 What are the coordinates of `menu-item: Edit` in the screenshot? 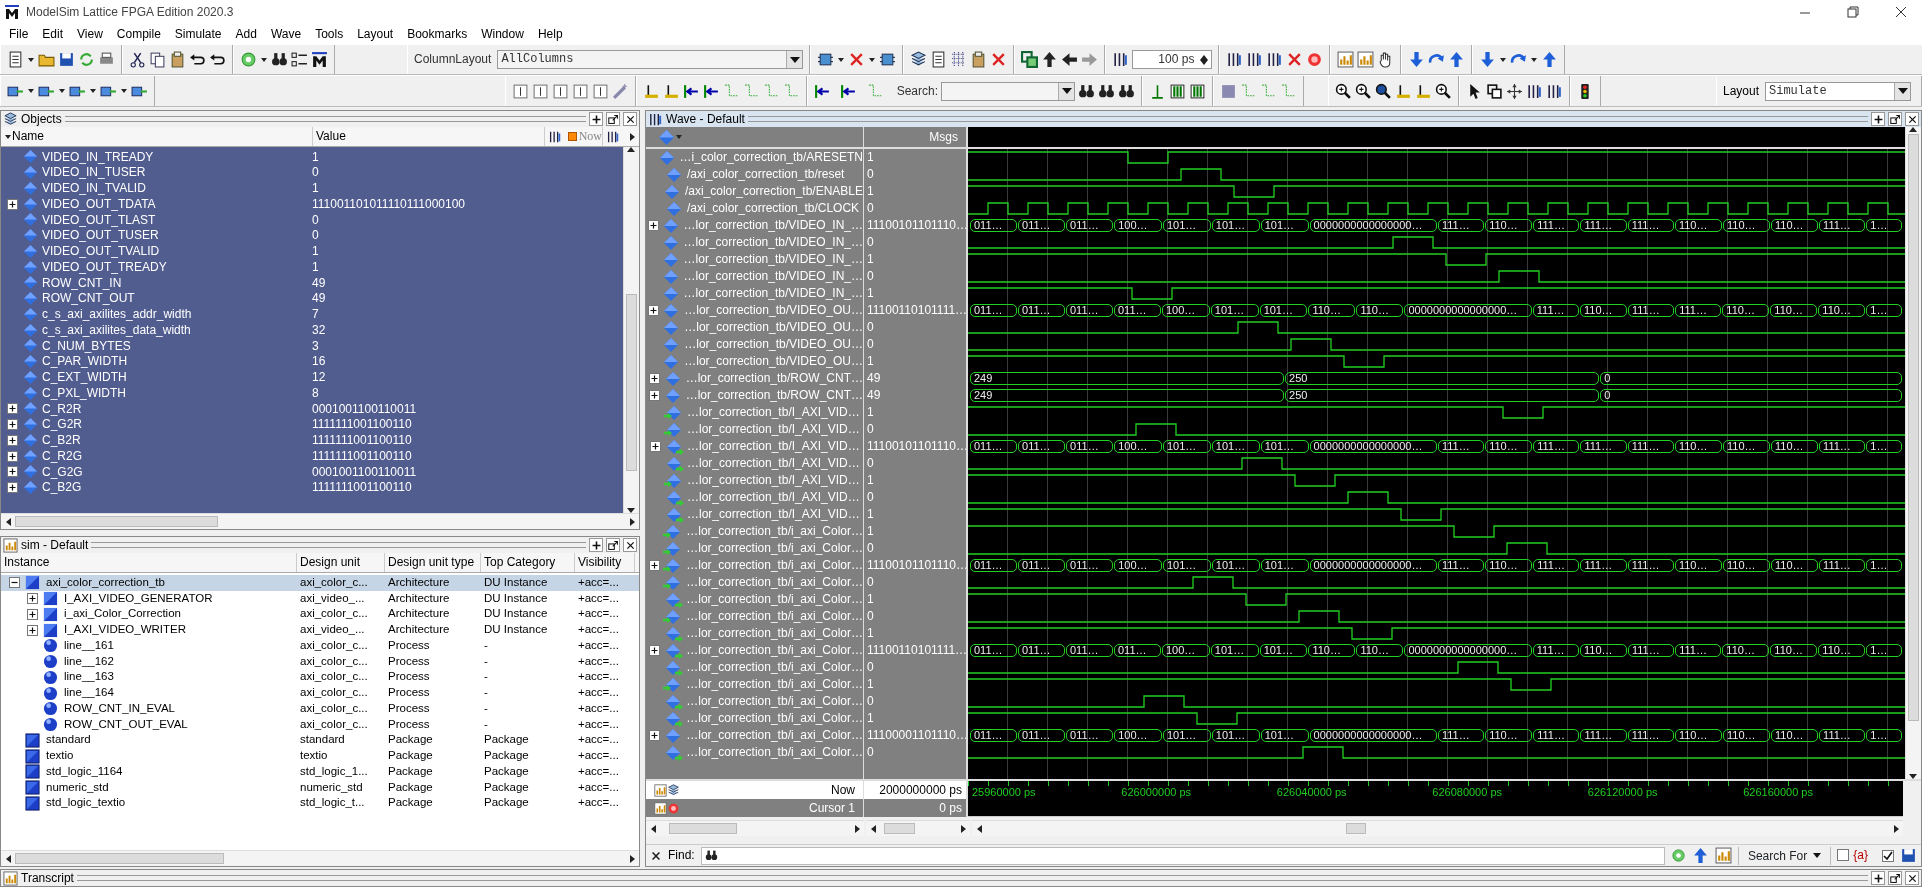 It's located at (53, 34).